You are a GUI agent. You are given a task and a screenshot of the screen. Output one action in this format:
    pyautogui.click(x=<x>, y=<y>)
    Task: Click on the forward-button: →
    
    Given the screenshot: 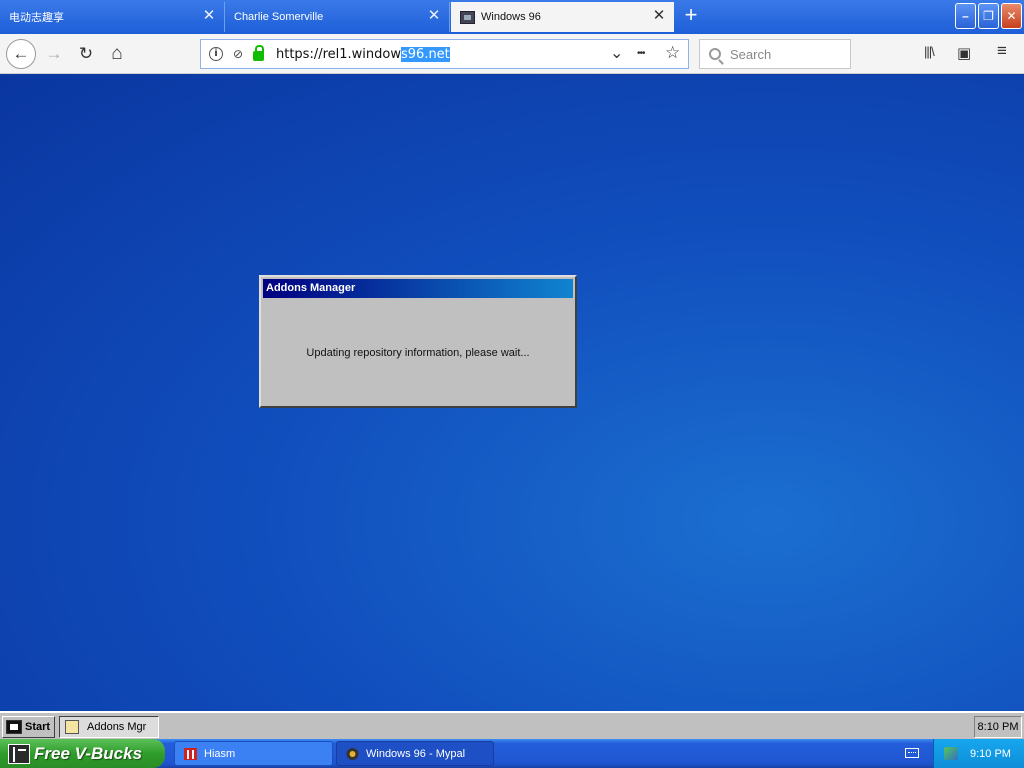 What is the action you would take?
    pyautogui.click(x=54, y=54)
    